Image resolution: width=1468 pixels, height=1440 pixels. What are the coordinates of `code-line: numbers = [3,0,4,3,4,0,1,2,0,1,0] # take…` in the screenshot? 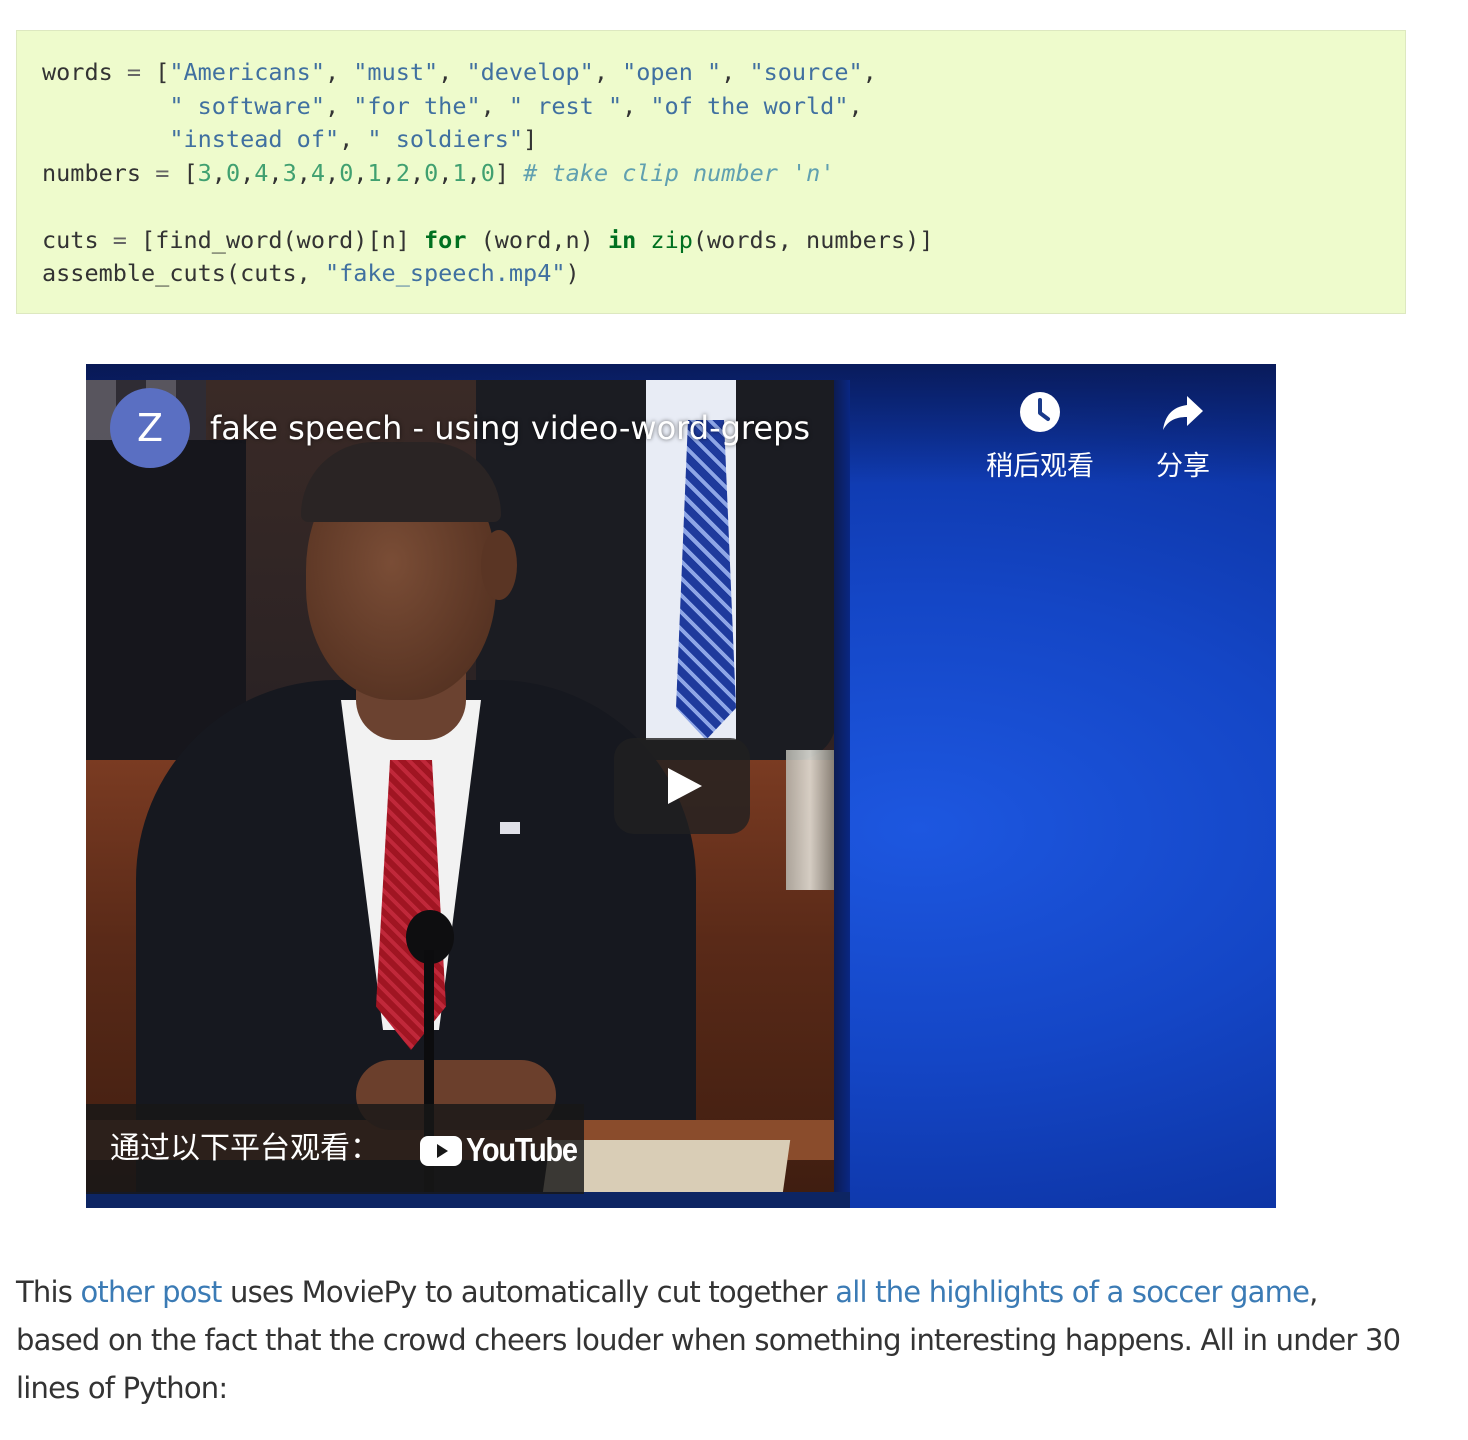 It's located at (438, 173).